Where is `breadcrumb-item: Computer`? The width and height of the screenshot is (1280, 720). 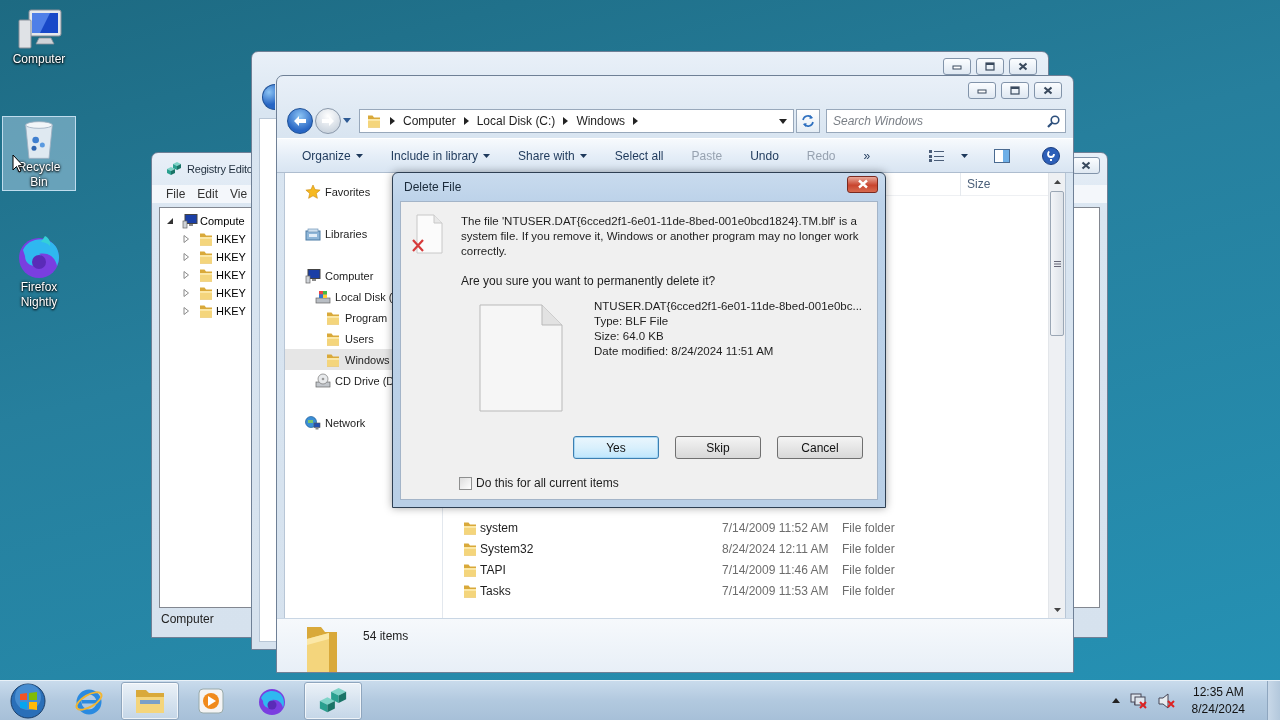 breadcrumb-item: Computer is located at coordinates (429, 121).